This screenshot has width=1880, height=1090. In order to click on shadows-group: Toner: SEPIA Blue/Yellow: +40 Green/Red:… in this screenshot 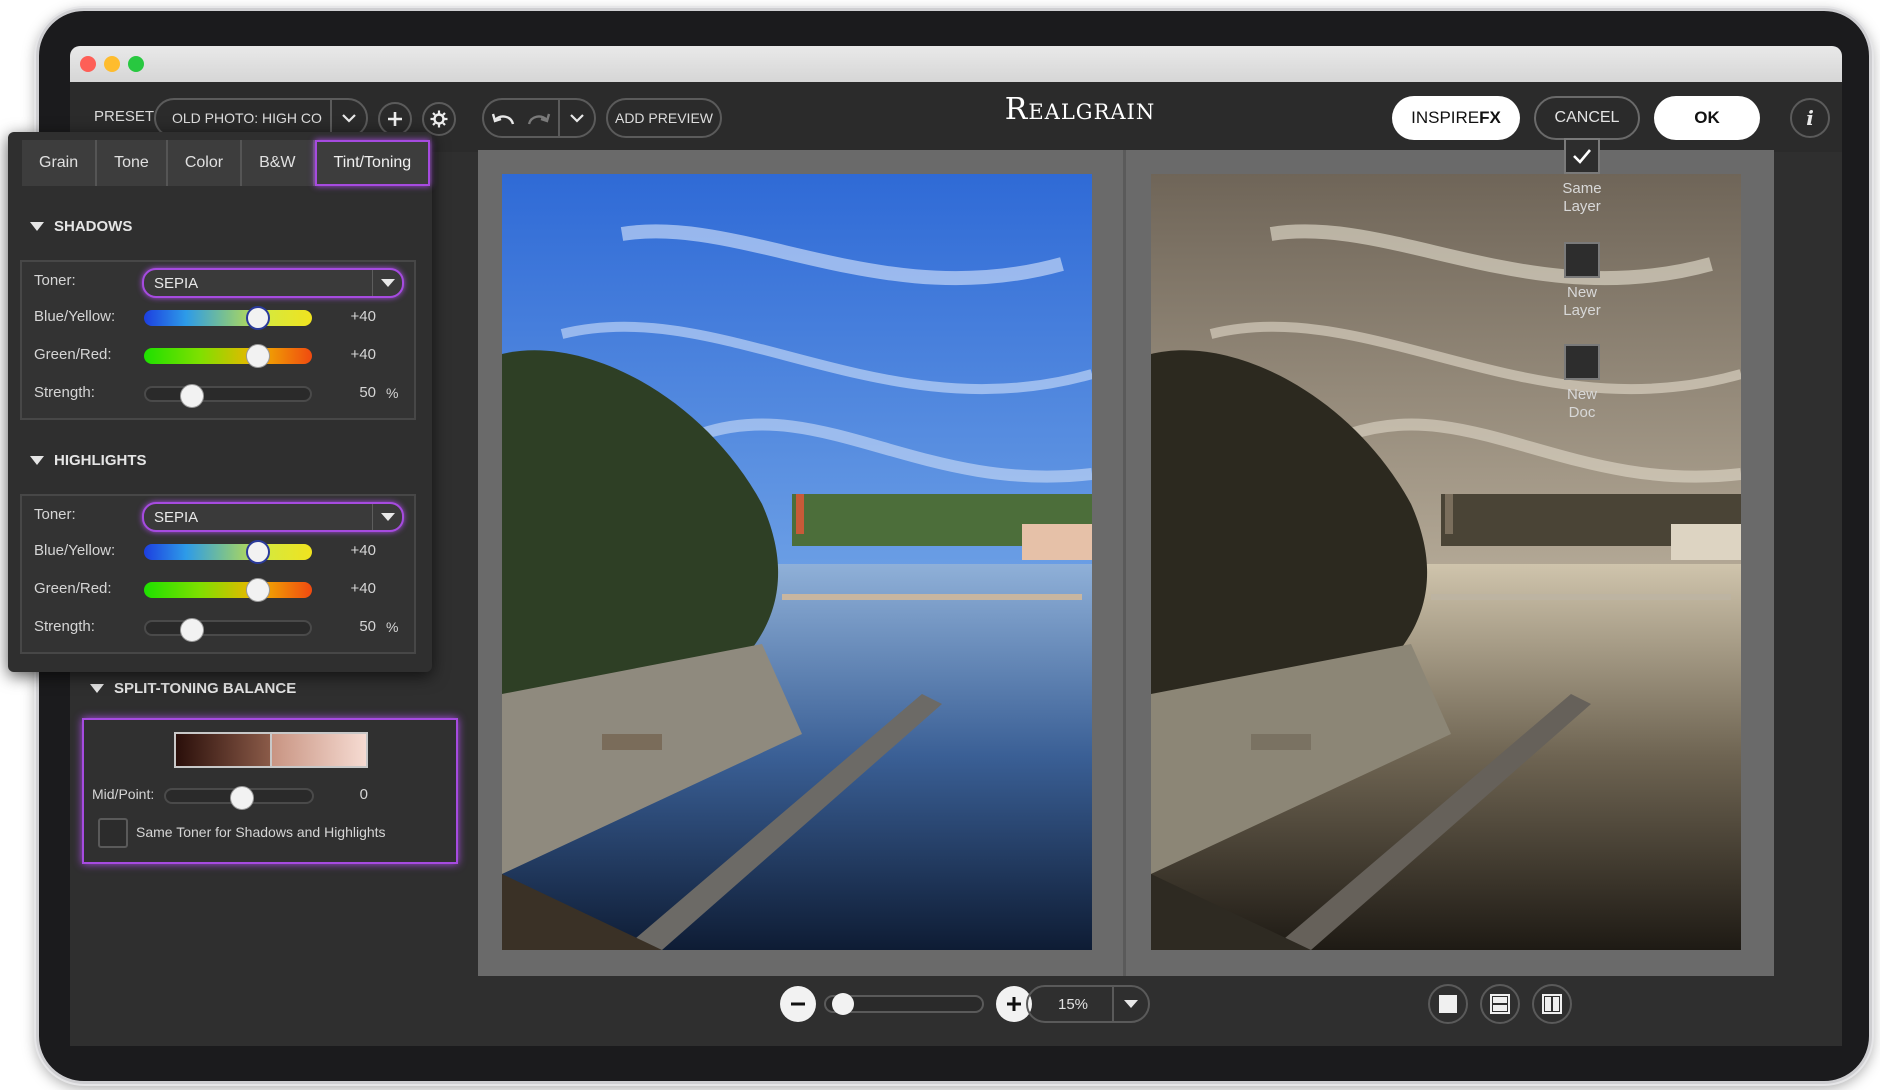, I will do `click(218, 340)`.